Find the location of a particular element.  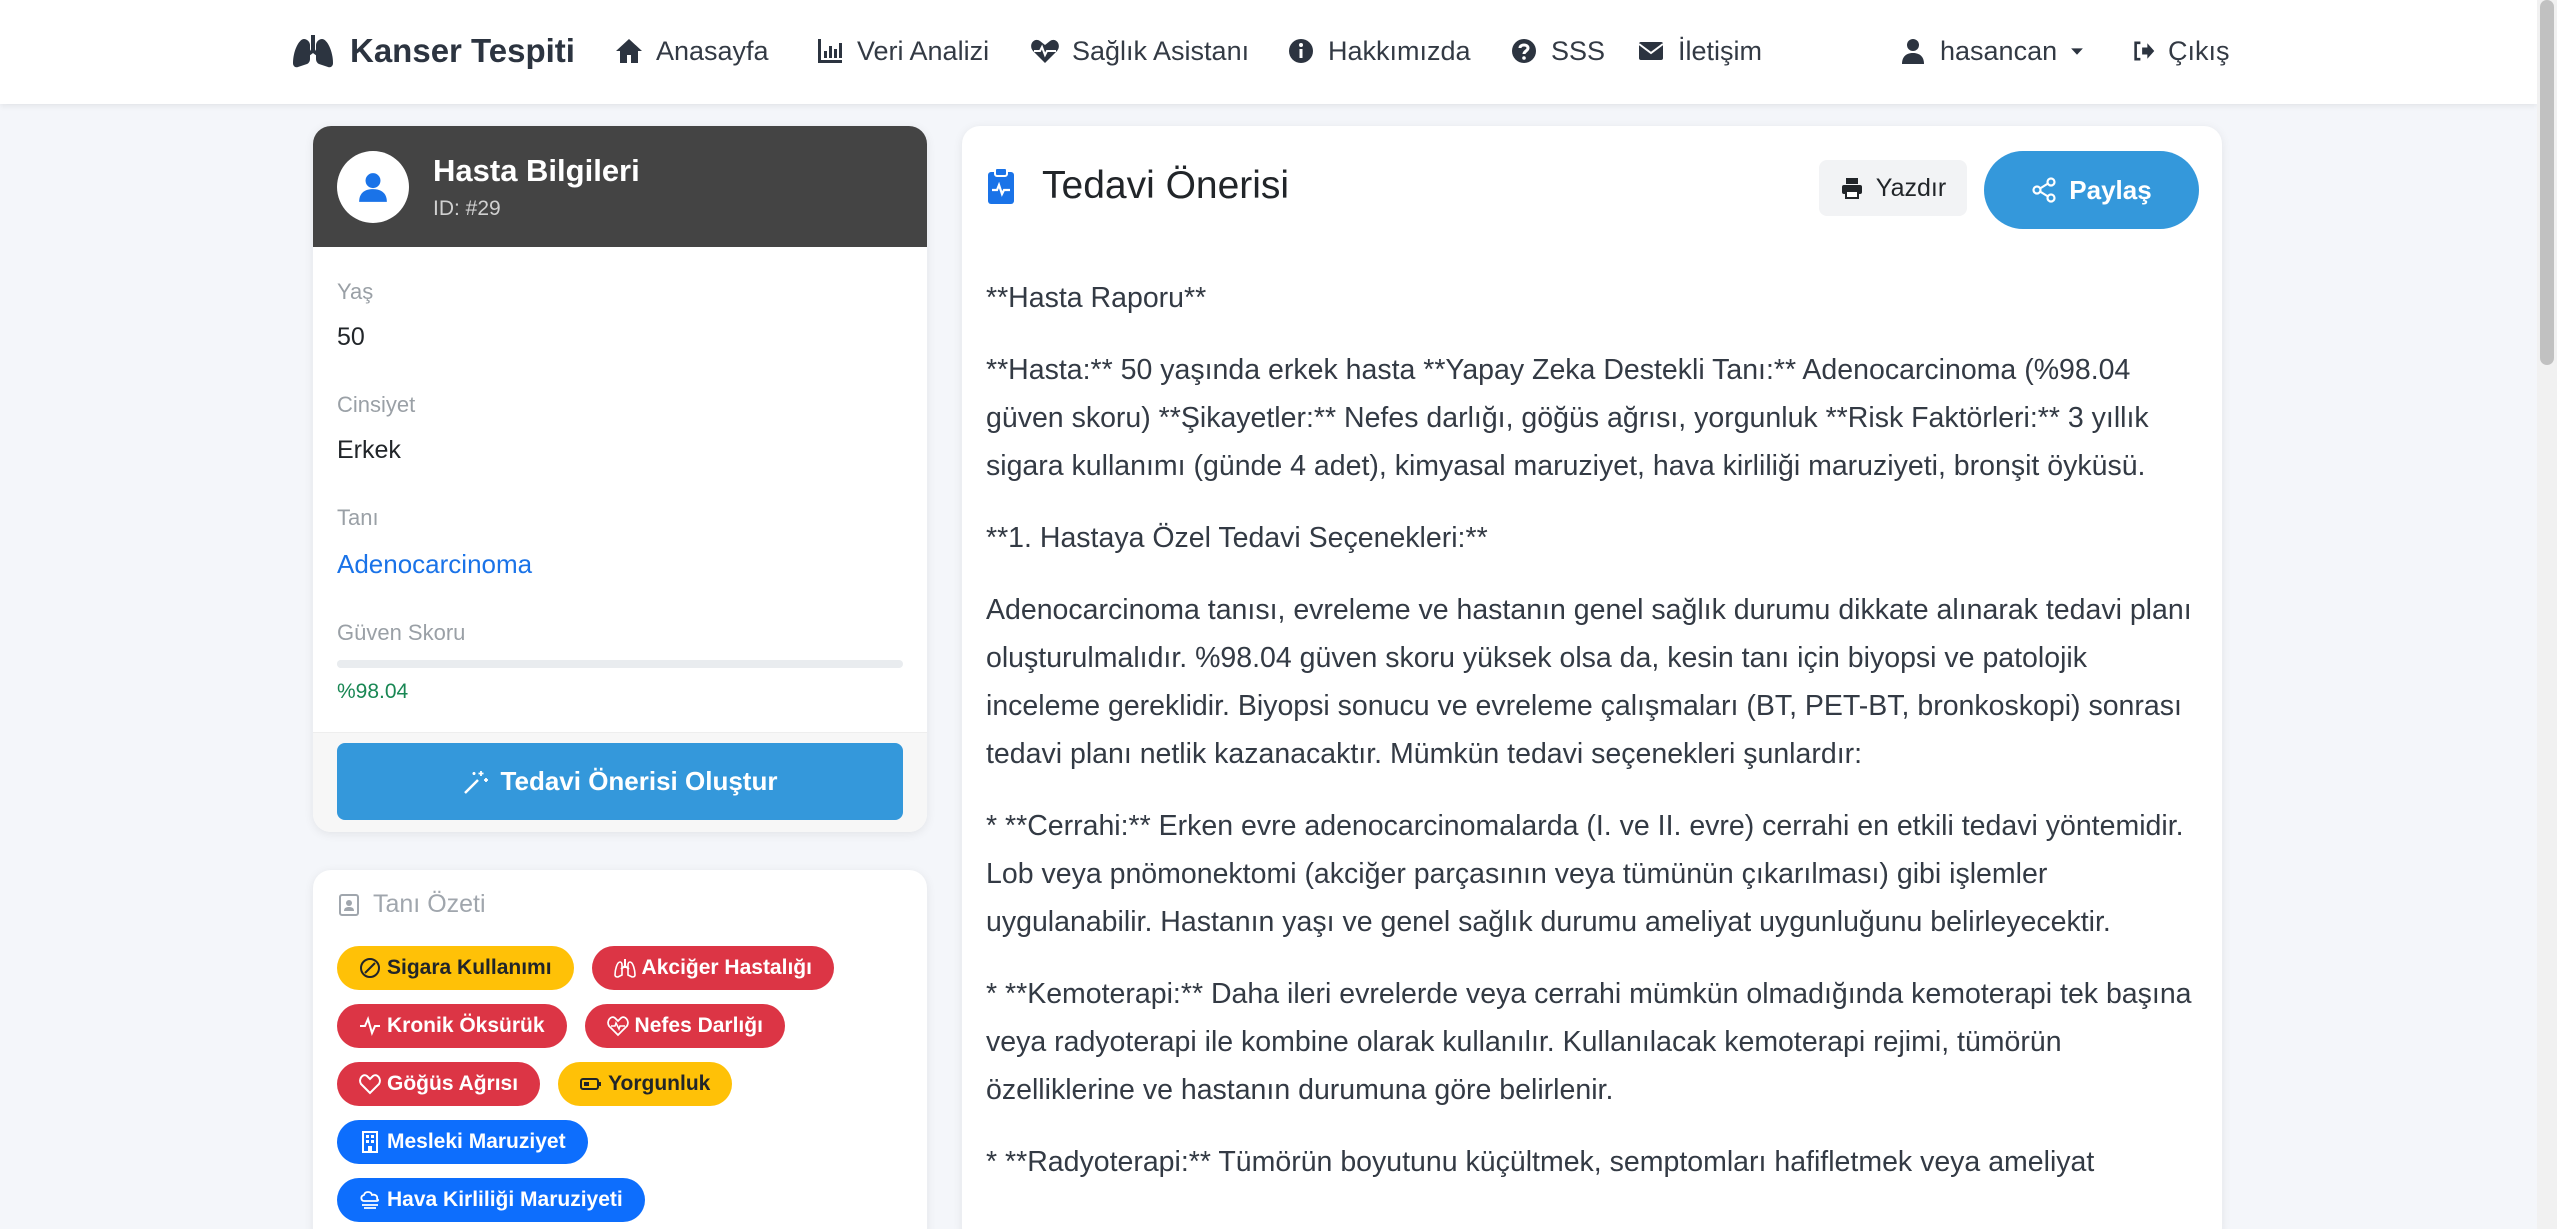

nav-data-analysis: Veri Analizi is located at coordinates (902, 51).